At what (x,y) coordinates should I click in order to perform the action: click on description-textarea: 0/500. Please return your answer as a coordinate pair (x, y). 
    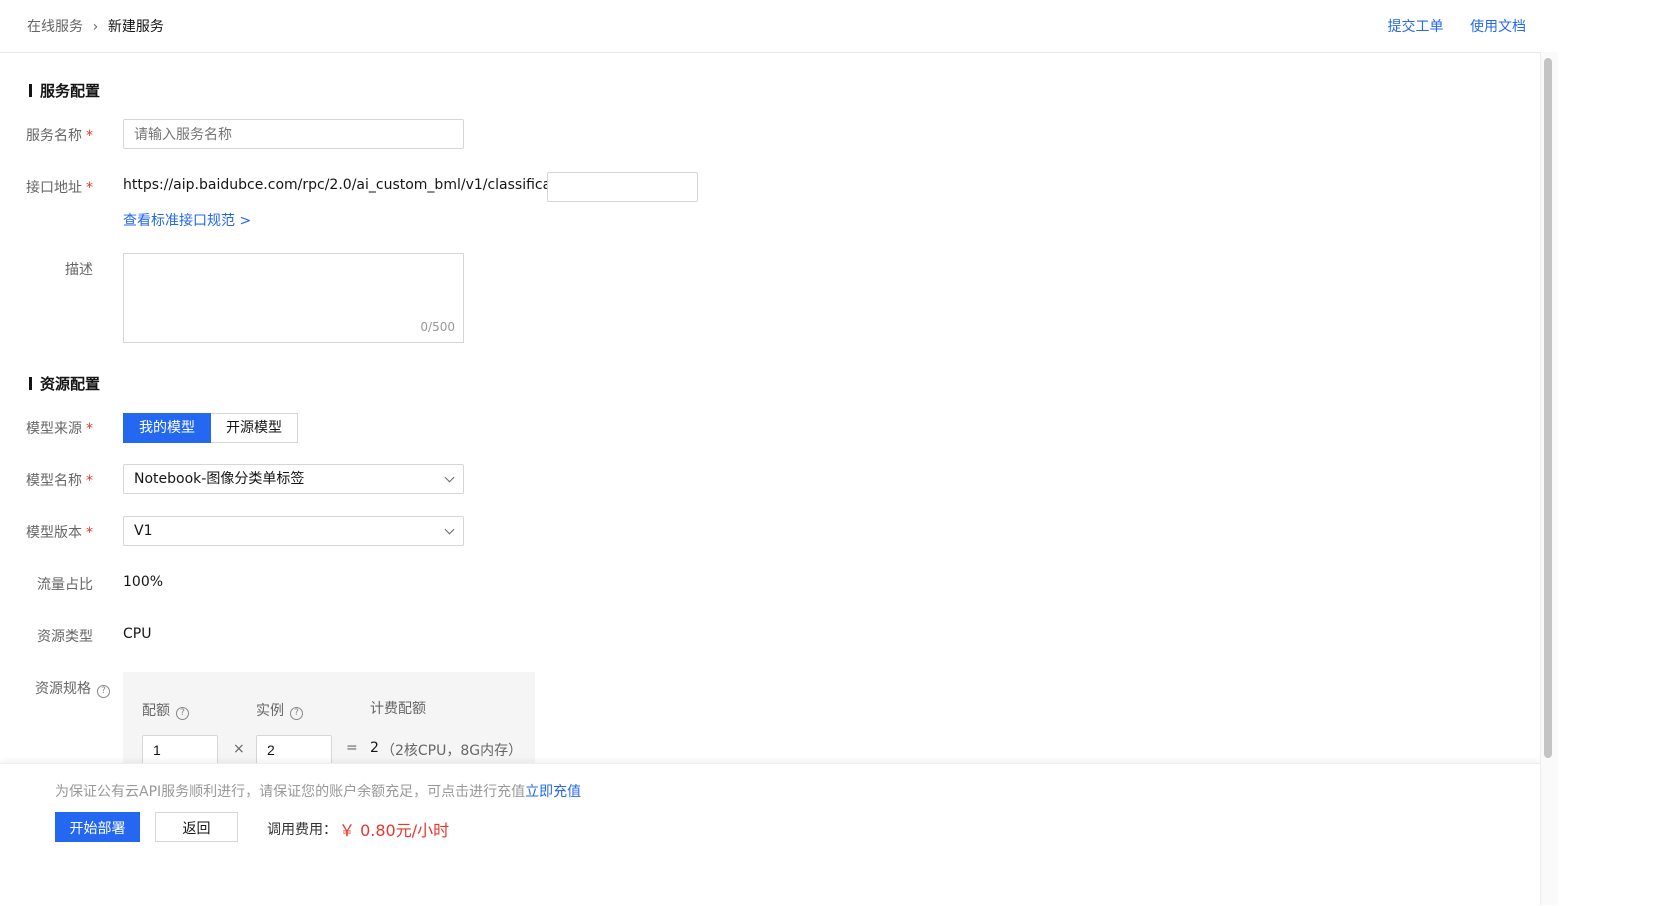
    Looking at the image, I should click on (293, 298).